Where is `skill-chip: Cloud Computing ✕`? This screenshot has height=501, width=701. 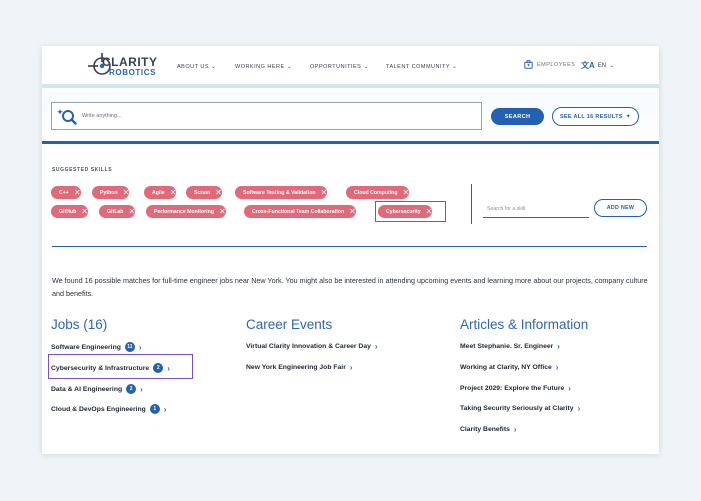 skill-chip: Cloud Computing ✕ is located at coordinates (378, 192).